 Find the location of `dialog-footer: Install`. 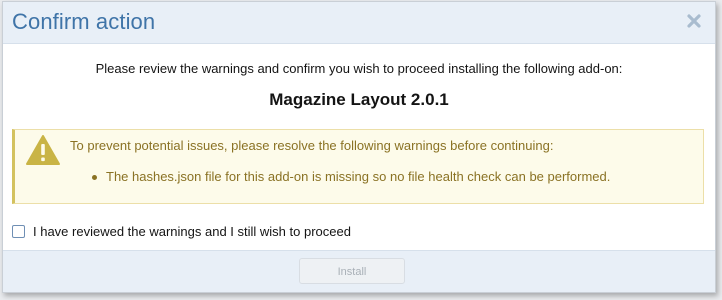

dialog-footer: Install is located at coordinates (359, 271).